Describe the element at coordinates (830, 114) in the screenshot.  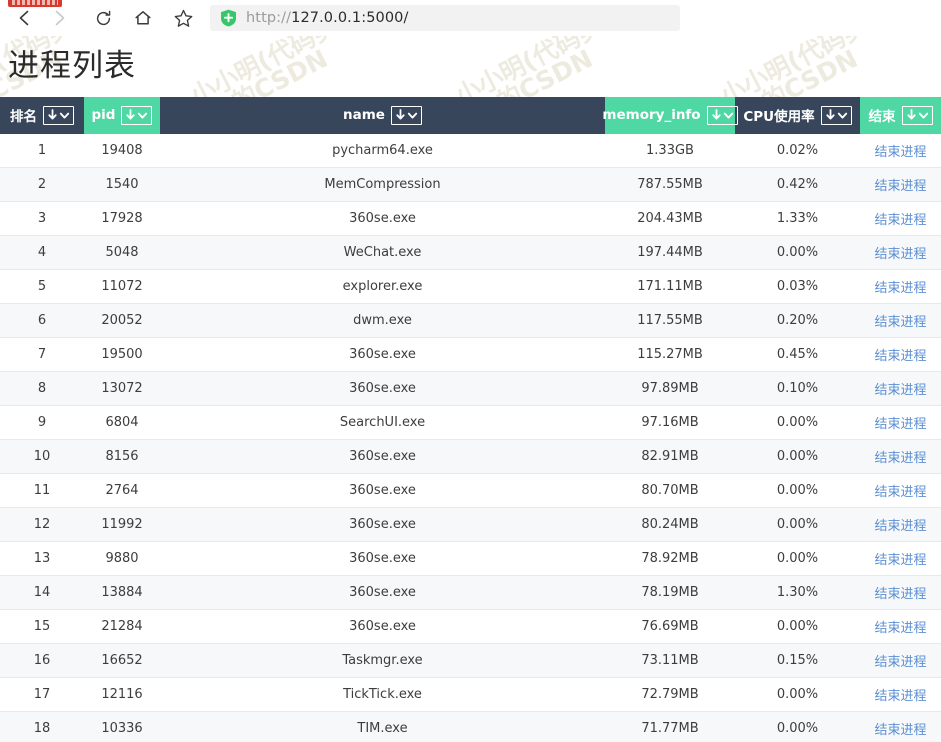
I see `sort-descending-icon` at that location.